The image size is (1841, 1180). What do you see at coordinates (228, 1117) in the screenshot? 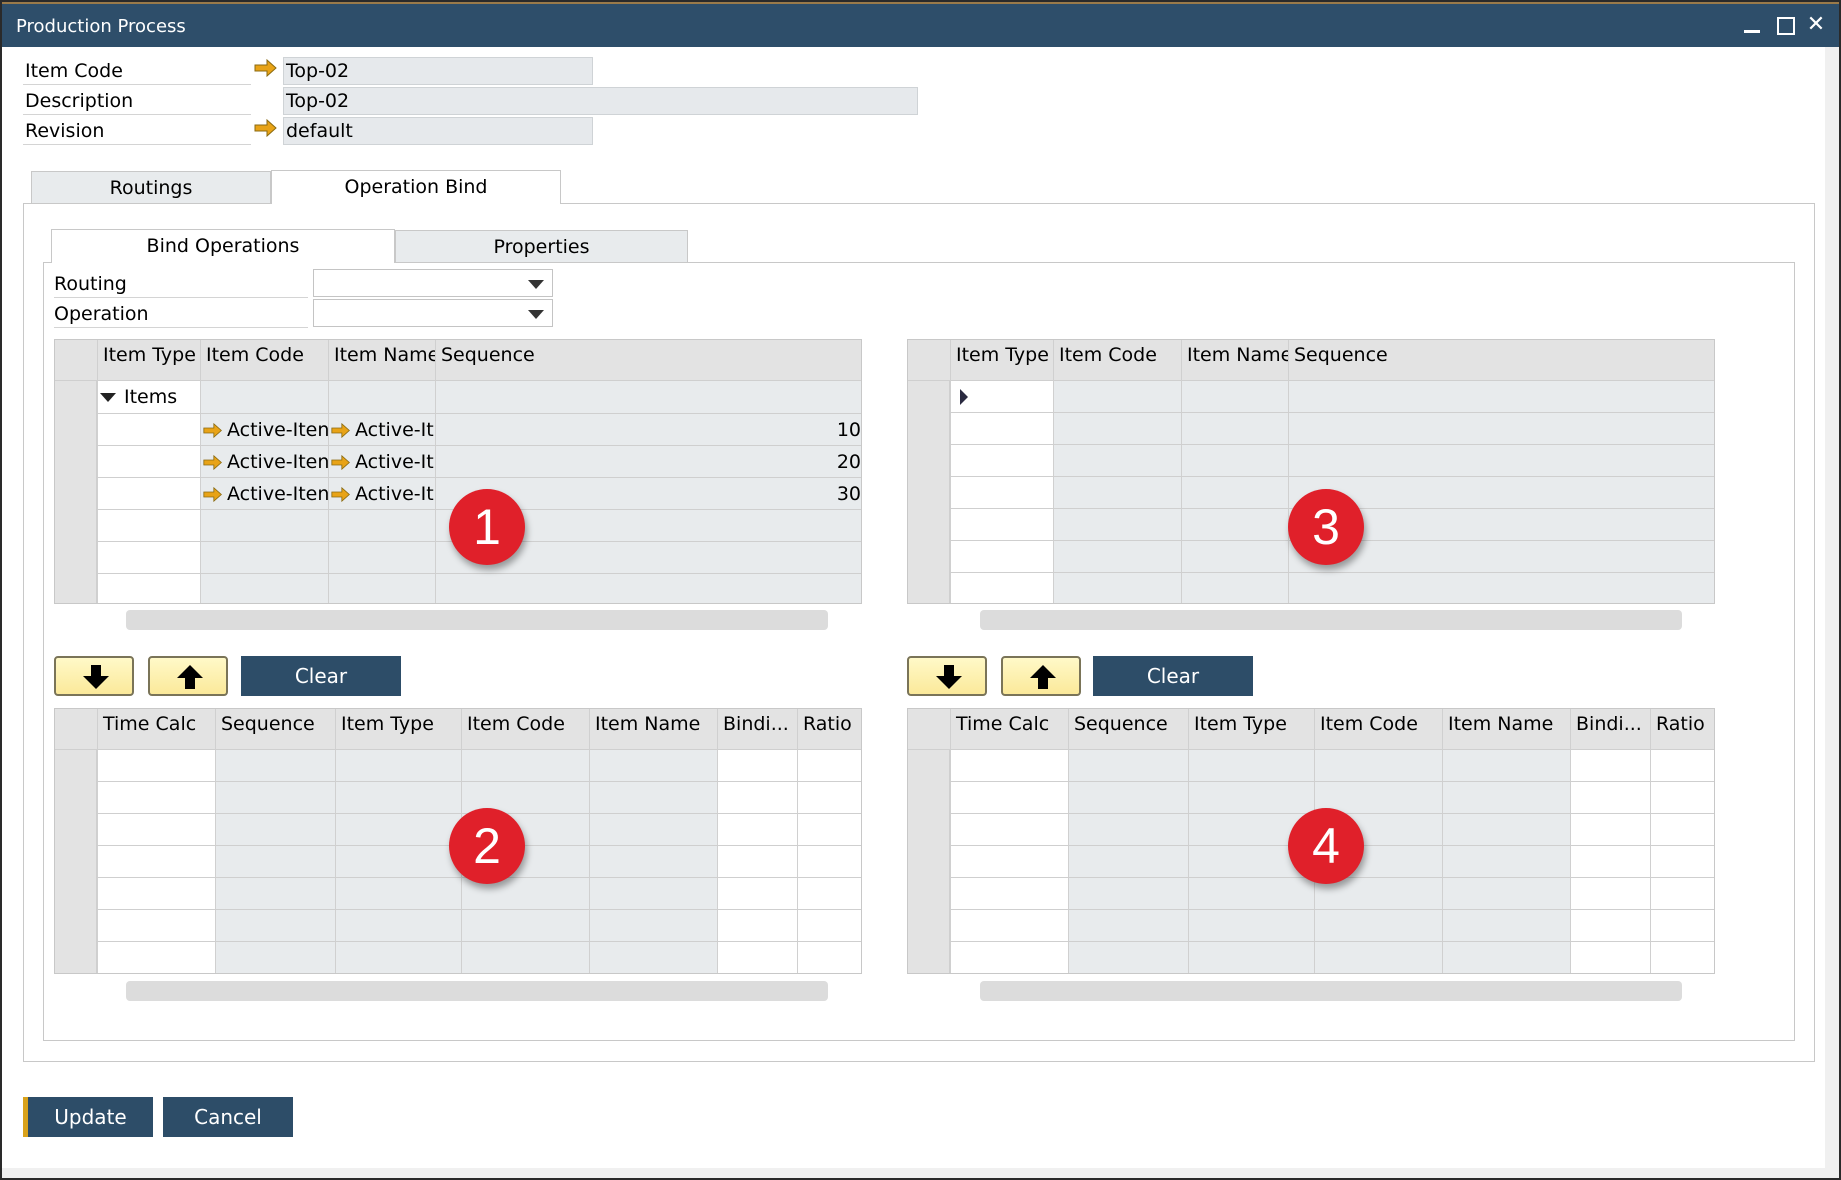
I see `cancel-button: Cancel` at bounding box center [228, 1117].